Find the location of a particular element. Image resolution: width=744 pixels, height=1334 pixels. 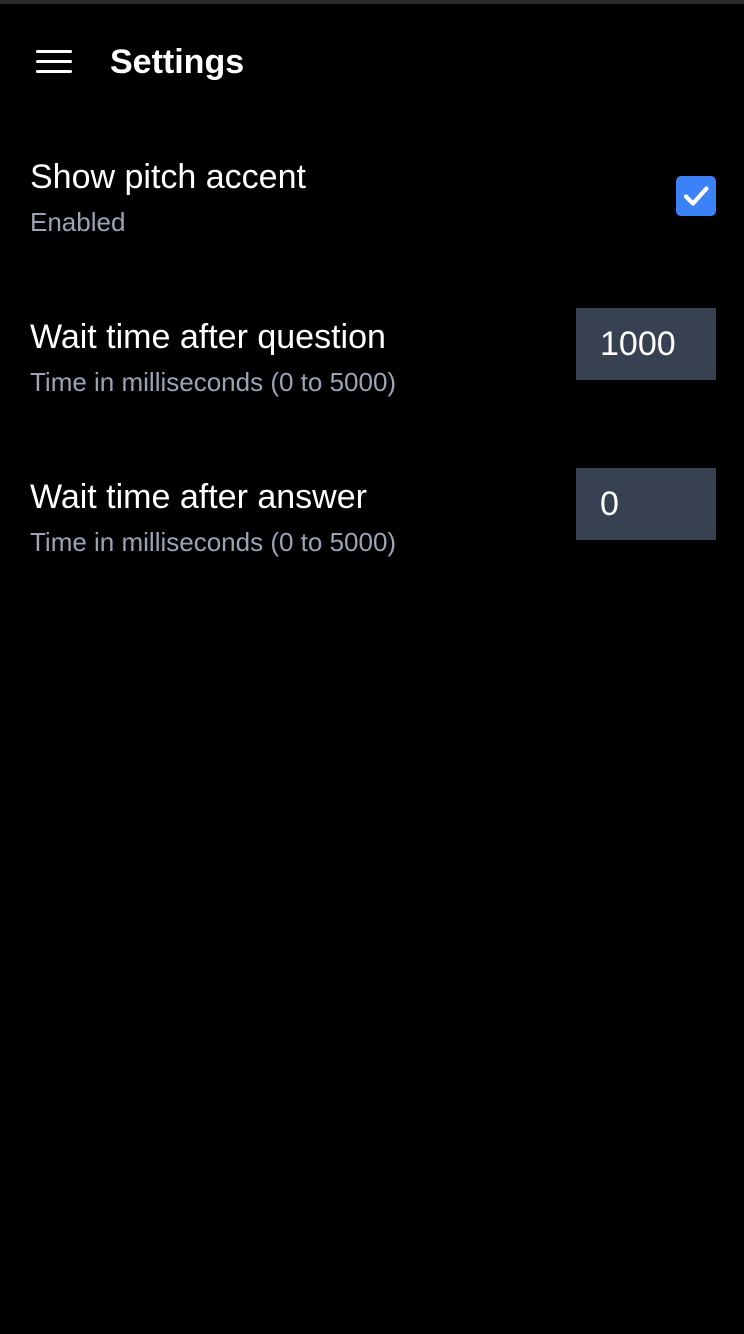

checkmark-icon is located at coordinates (696, 196).